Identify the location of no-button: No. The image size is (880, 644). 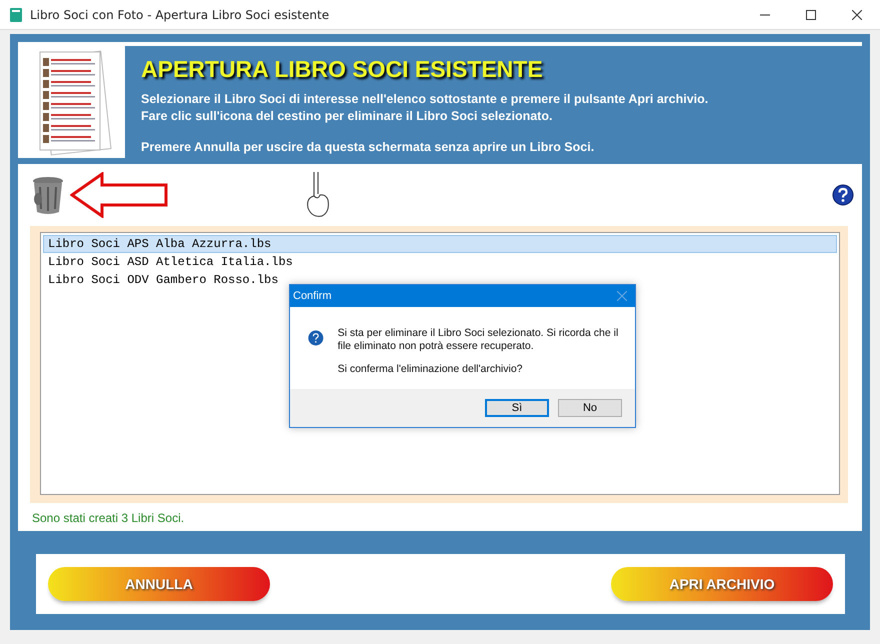
(590, 408).